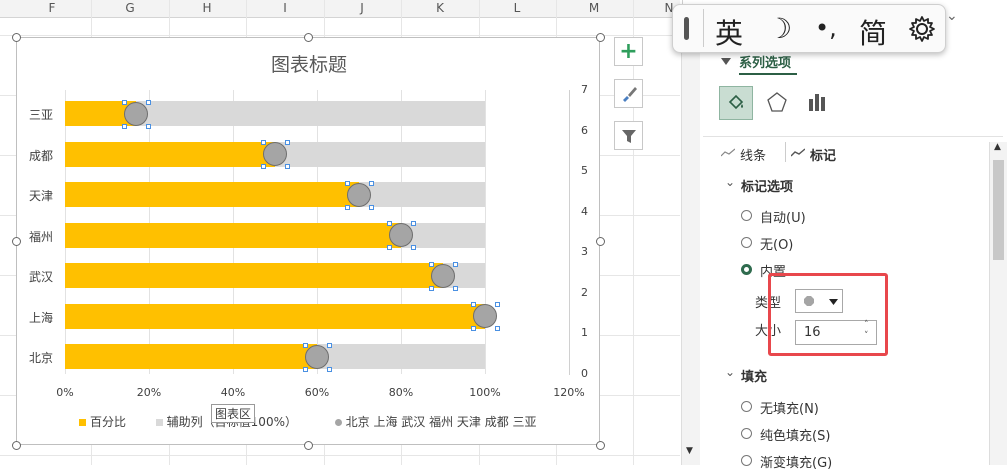 This screenshot has width=1007, height=471. What do you see at coordinates (362, 8) in the screenshot?
I see `col-j: J` at bounding box center [362, 8].